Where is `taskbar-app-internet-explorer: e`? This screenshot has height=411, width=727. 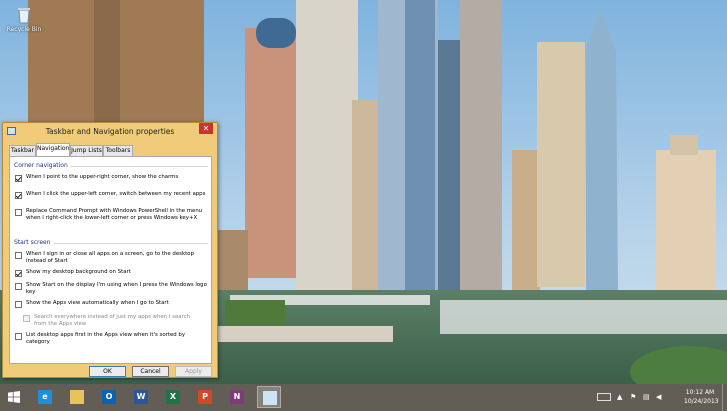
taskbar-app-internet-explorer: e is located at coordinates (45, 397).